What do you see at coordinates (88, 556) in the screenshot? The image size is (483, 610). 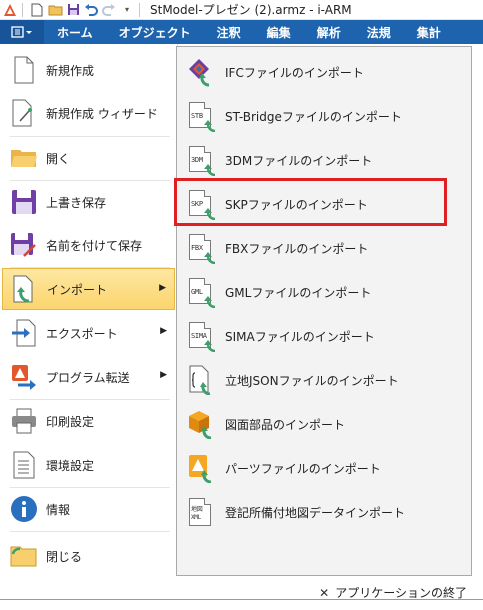 I see `menu-close: 閉じる` at bounding box center [88, 556].